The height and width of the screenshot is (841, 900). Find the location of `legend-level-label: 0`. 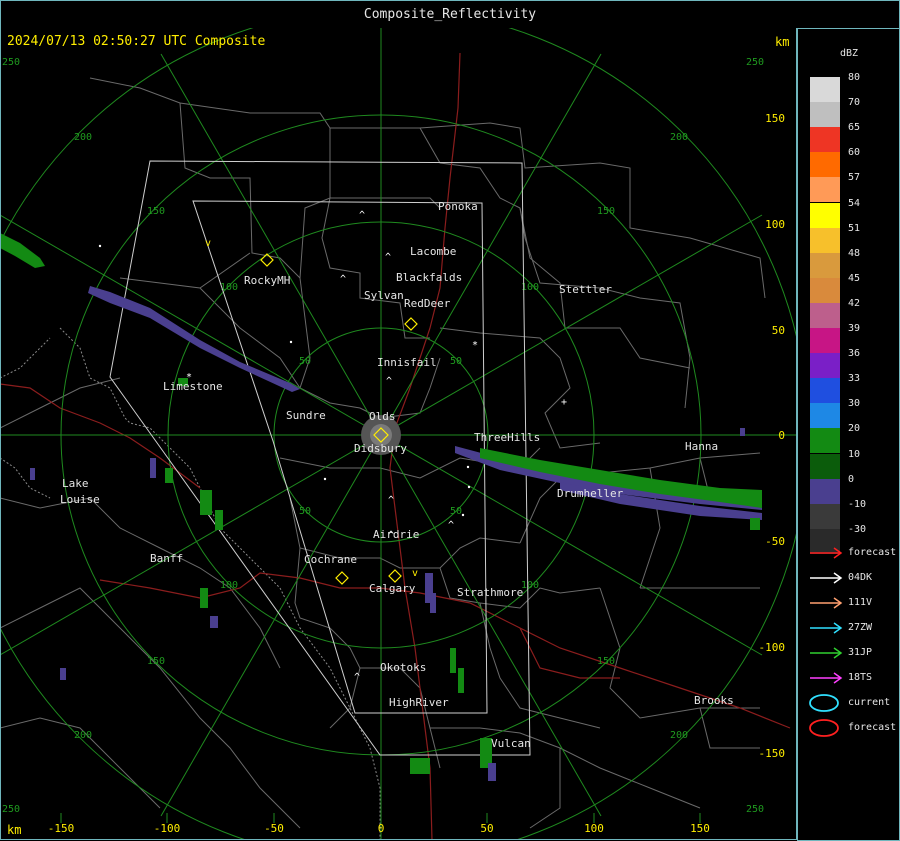

legend-level-label: 0 is located at coordinates (851, 479).